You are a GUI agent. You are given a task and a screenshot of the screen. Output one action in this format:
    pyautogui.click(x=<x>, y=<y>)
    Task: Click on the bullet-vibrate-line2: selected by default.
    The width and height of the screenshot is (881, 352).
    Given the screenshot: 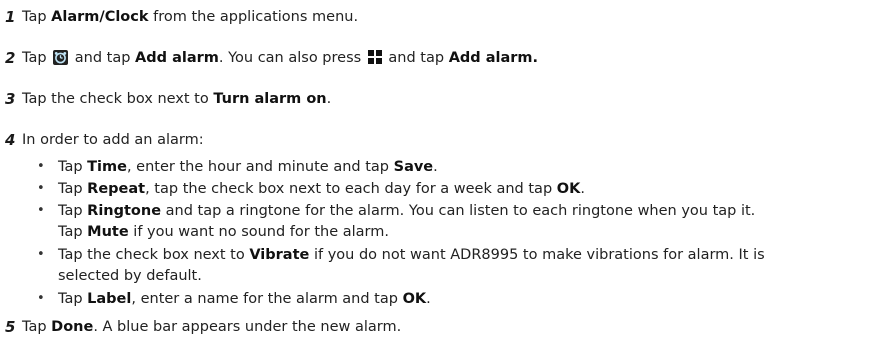 What is the action you would take?
    pyautogui.click(x=130, y=276)
    